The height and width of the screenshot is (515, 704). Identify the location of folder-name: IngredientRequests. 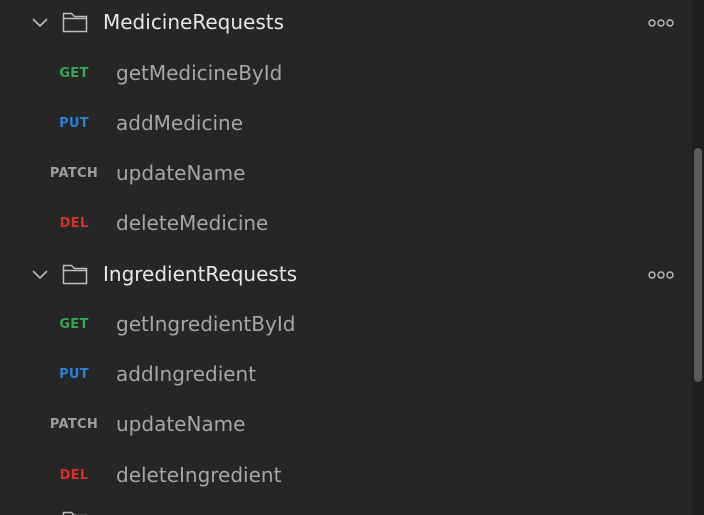
(200, 274).